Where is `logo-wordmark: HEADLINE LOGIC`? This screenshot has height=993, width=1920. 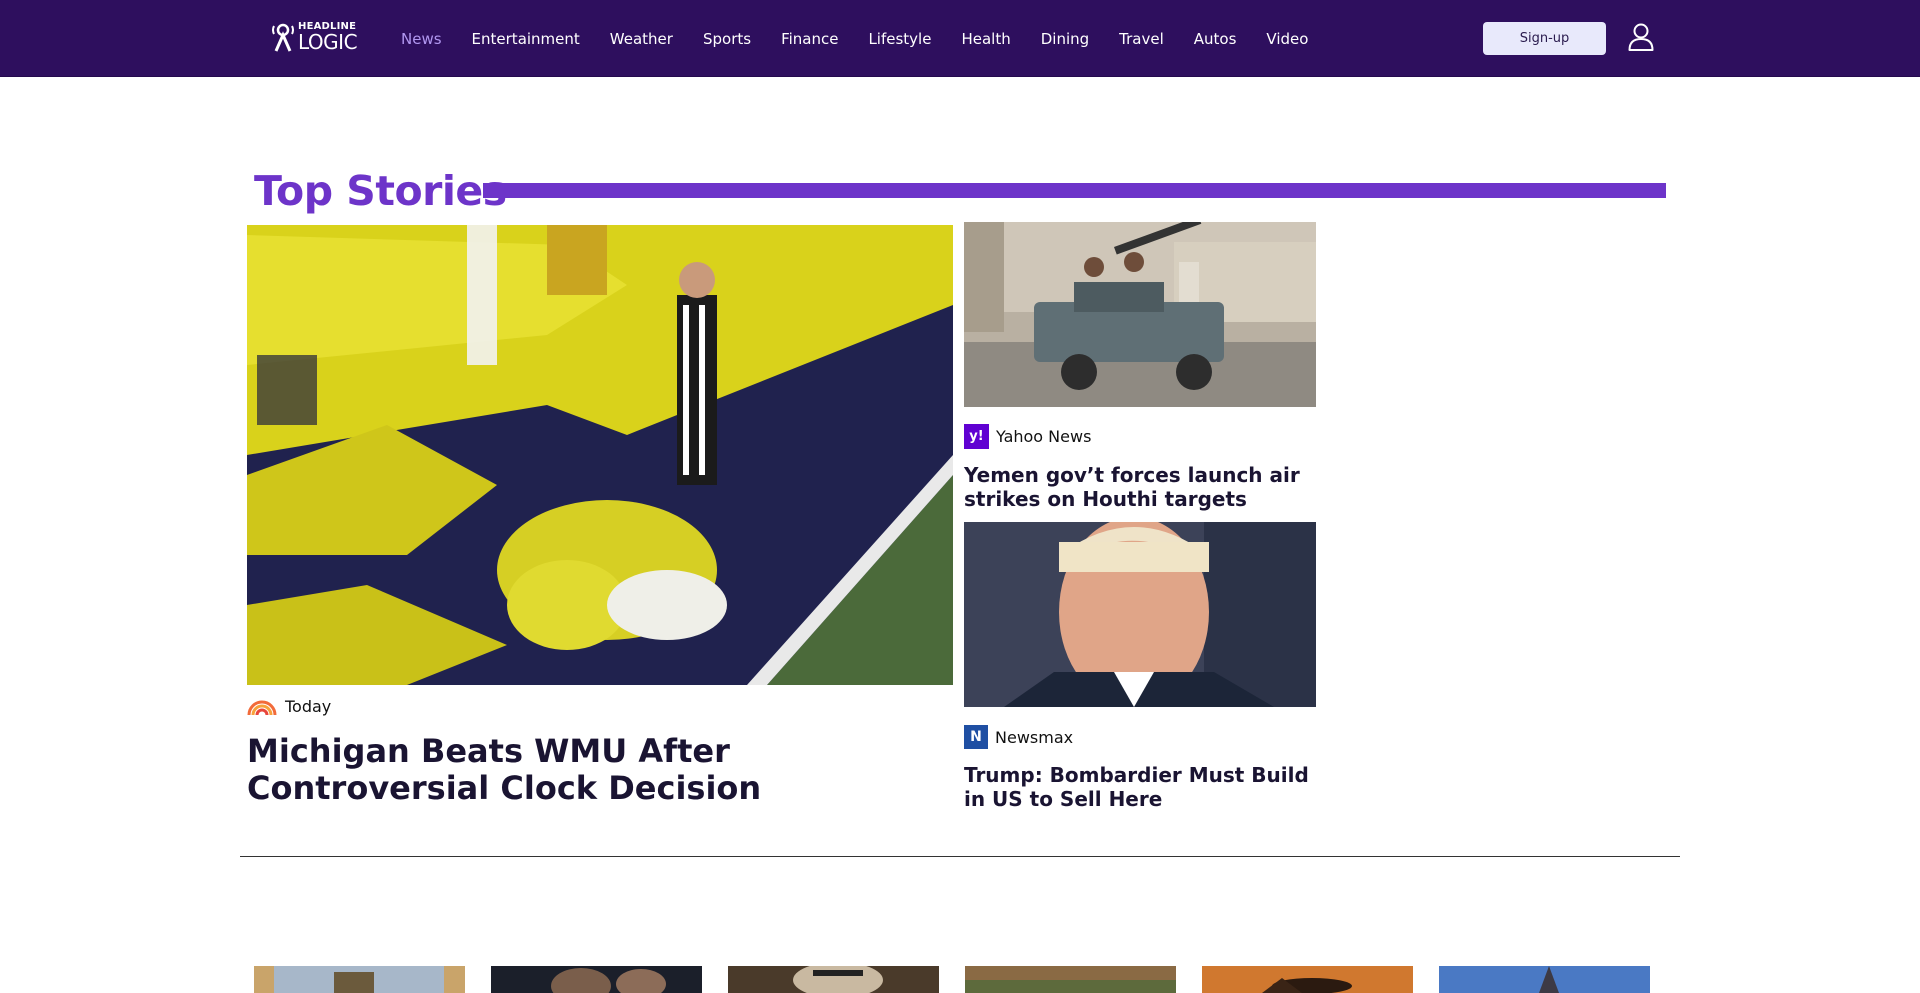
logo-wordmark: HEADLINE LOGIC is located at coordinates (328, 38).